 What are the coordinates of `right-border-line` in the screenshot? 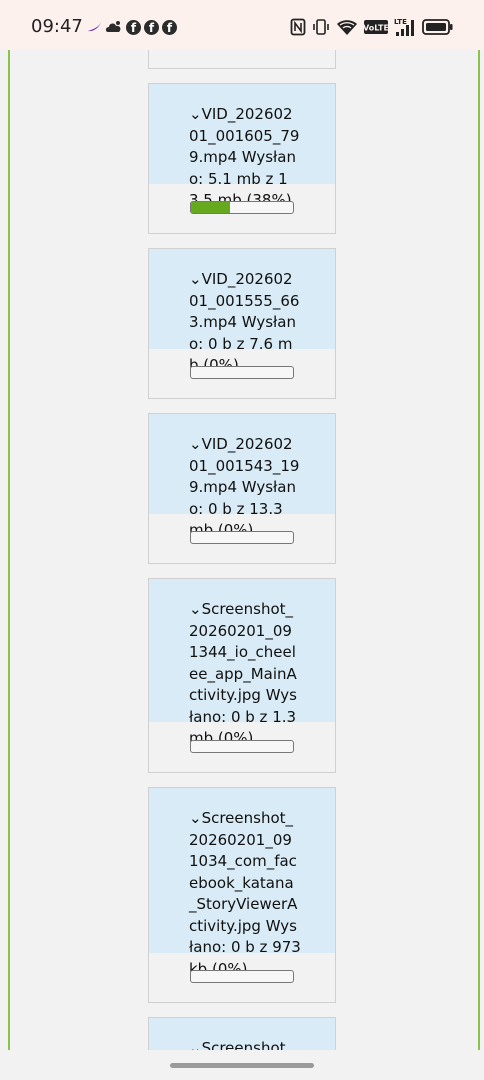 It's located at (479, 550).